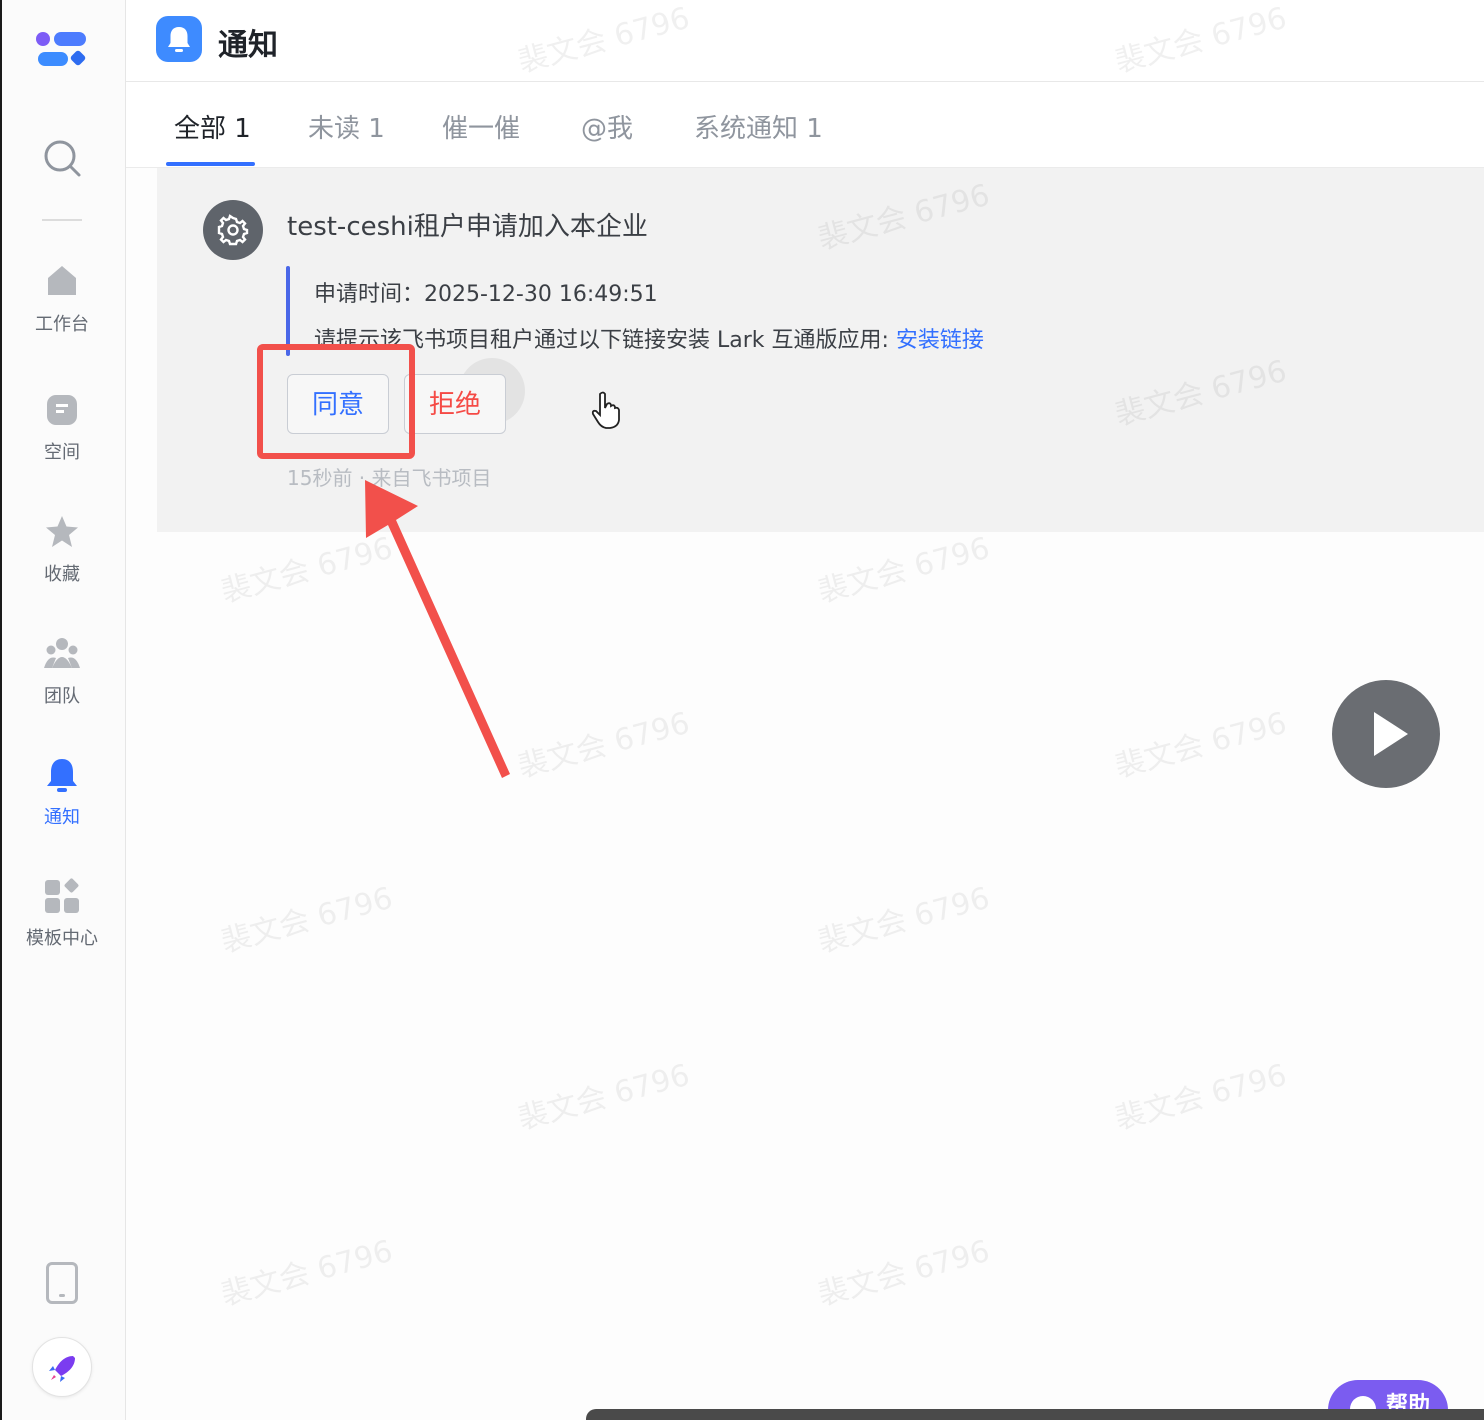 Image resolution: width=1484 pixels, height=1420 pixels. What do you see at coordinates (607, 126) in the screenshot?
I see `tab-mentions: @我` at bounding box center [607, 126].